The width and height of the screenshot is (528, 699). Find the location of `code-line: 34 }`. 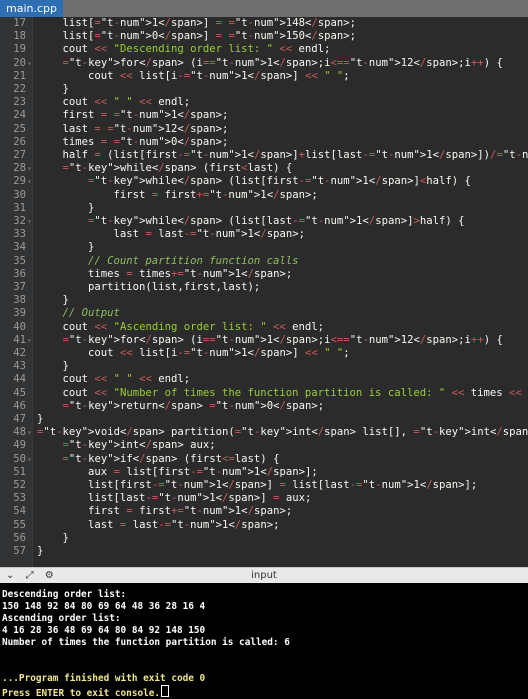

code-line: 34 } is located at coordinates (264, 247).